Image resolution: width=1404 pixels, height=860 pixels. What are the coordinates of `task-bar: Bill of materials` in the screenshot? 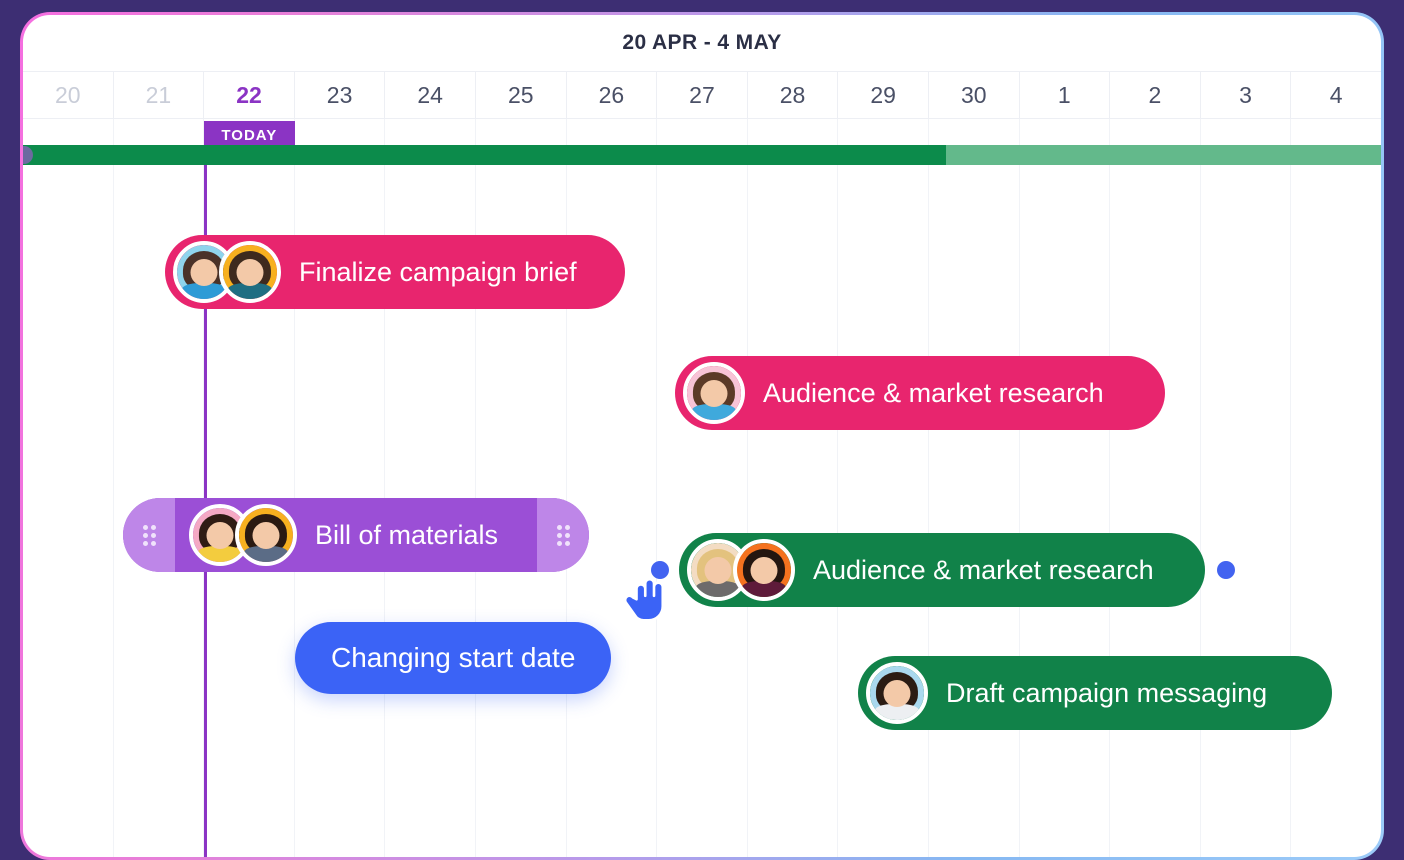 It's located at (356, 535).